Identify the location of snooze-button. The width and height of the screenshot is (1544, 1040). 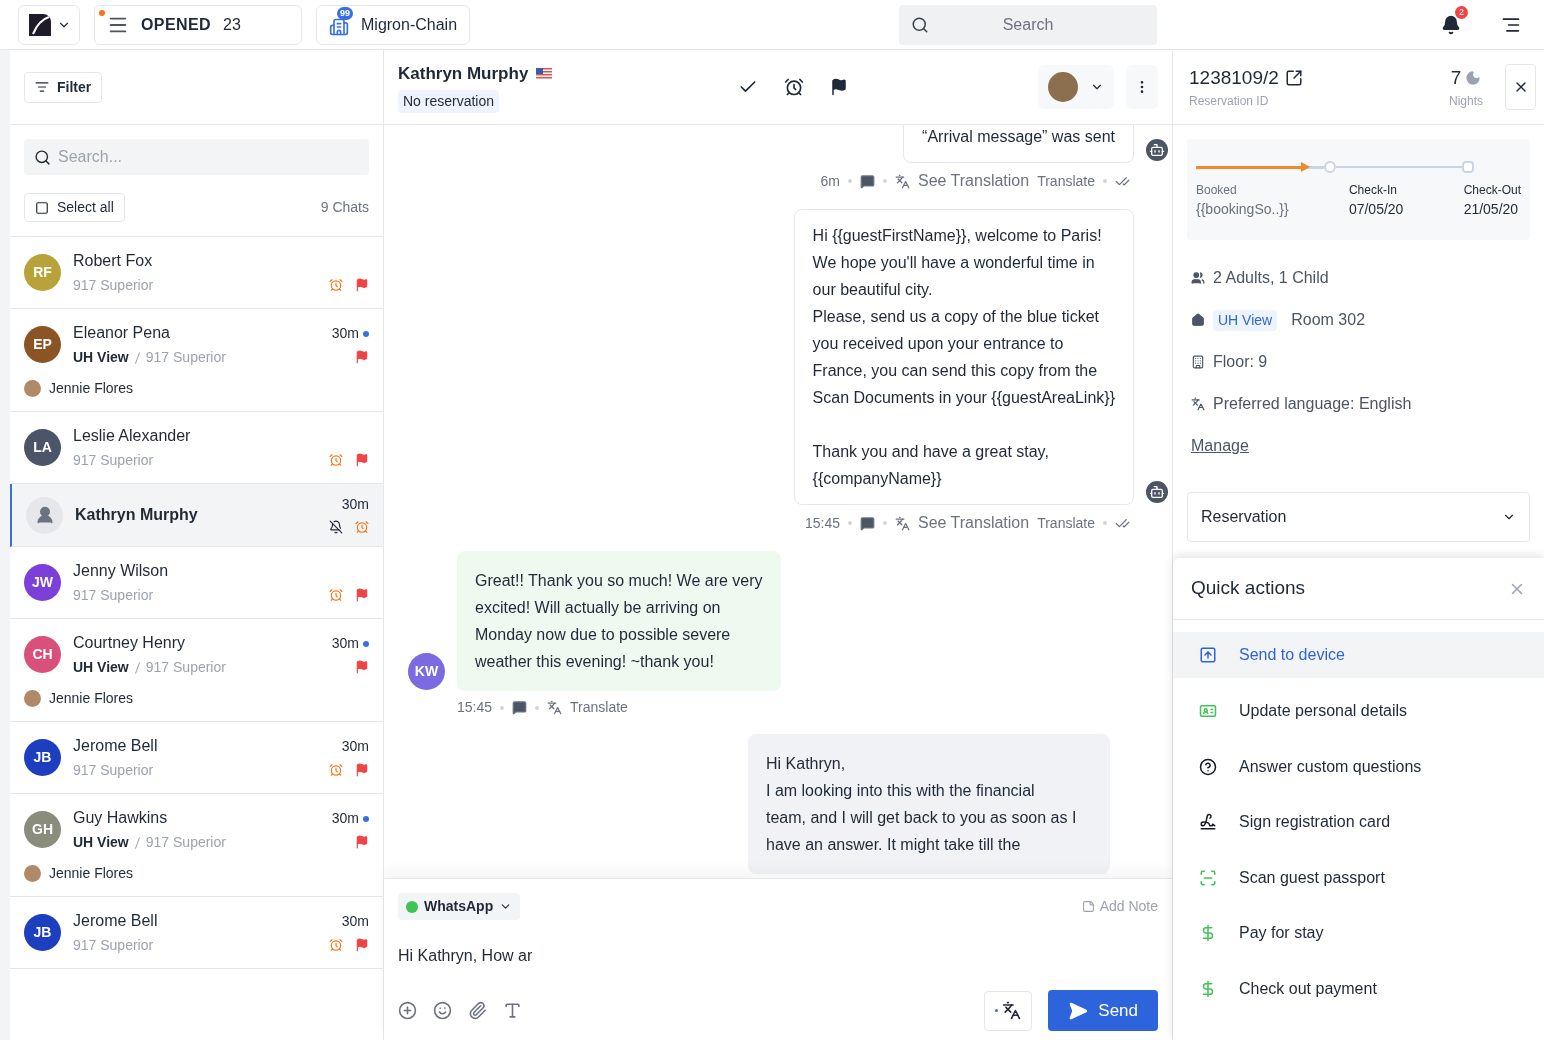
(794, 87).